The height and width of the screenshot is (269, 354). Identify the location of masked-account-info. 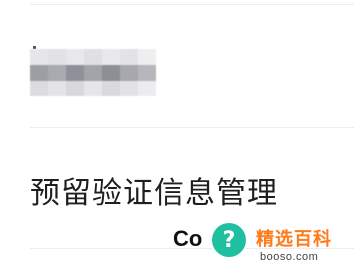
(95, 72).